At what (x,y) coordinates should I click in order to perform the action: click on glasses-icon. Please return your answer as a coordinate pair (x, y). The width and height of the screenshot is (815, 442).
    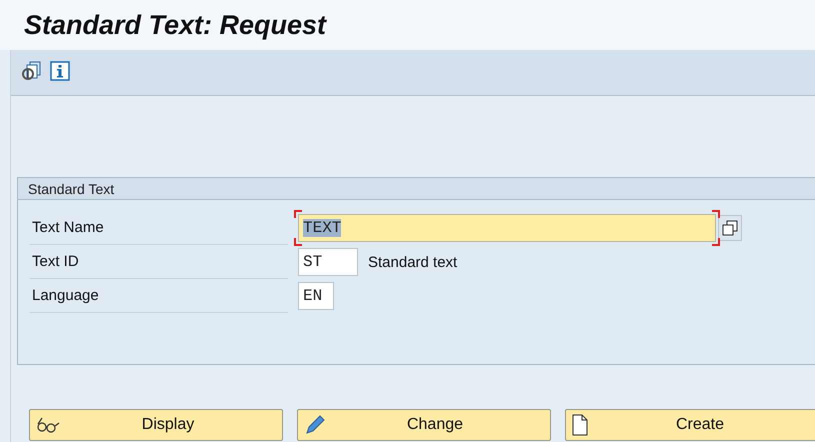
    Looking at the image, I should click on (48, 425).